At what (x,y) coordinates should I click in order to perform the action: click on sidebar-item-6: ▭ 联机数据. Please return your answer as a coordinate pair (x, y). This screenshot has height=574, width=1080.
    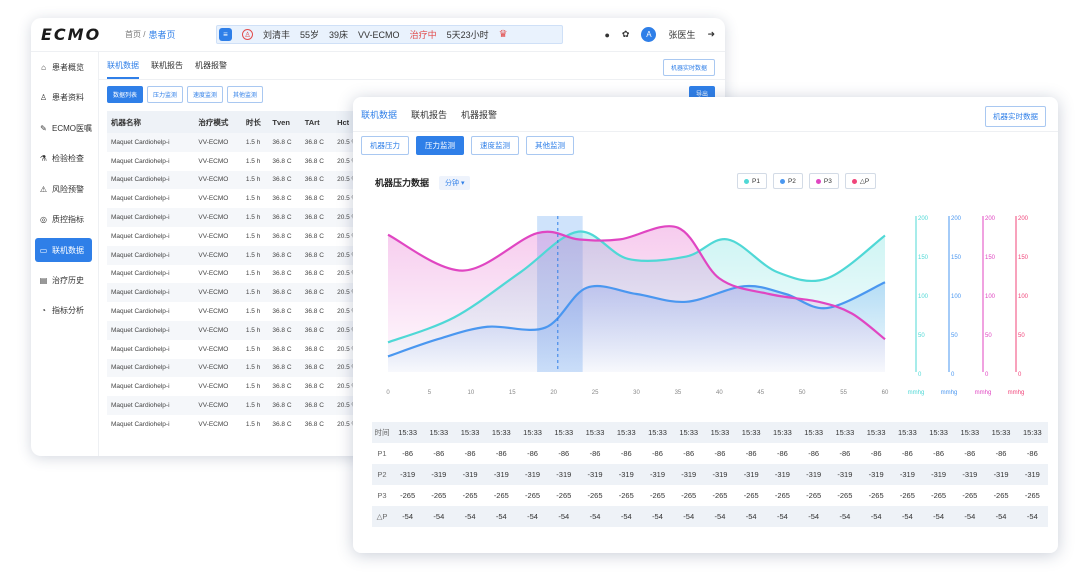
    Looking at the image, I should click on (63, 250).